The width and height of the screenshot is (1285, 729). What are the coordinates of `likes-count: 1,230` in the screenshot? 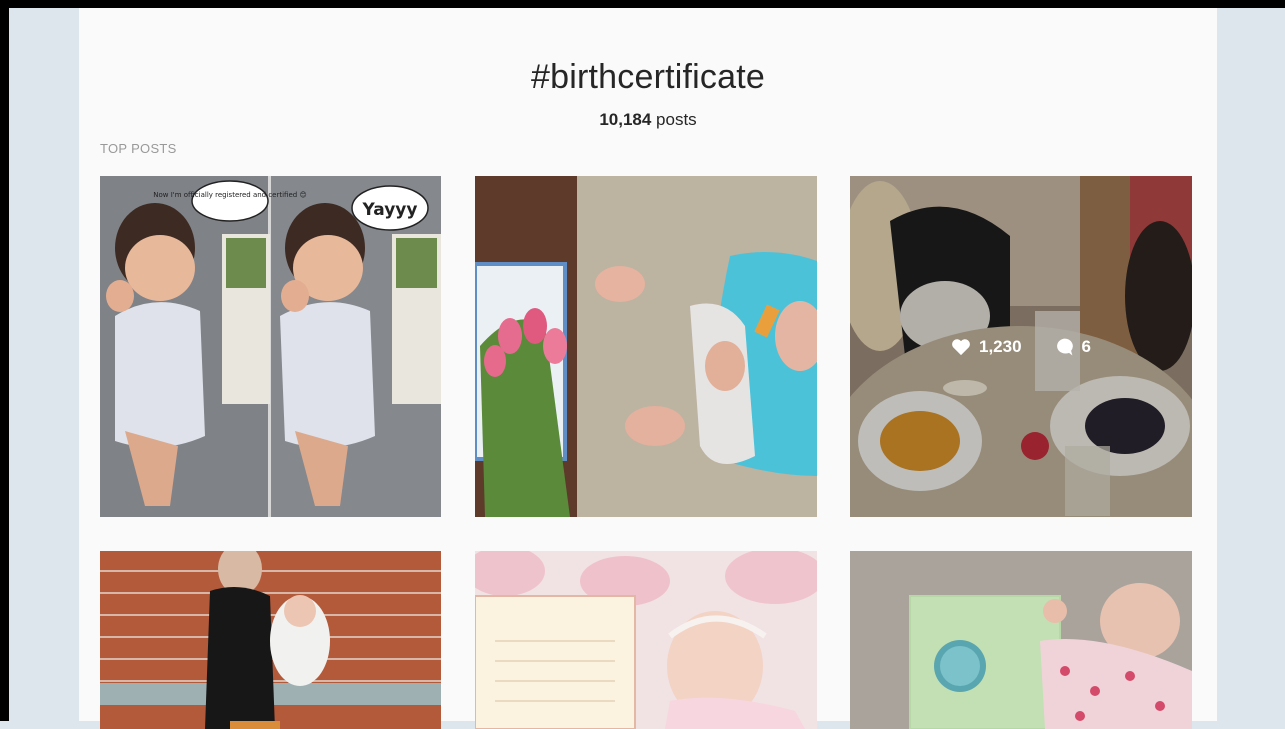 It's located at (1000, 346).